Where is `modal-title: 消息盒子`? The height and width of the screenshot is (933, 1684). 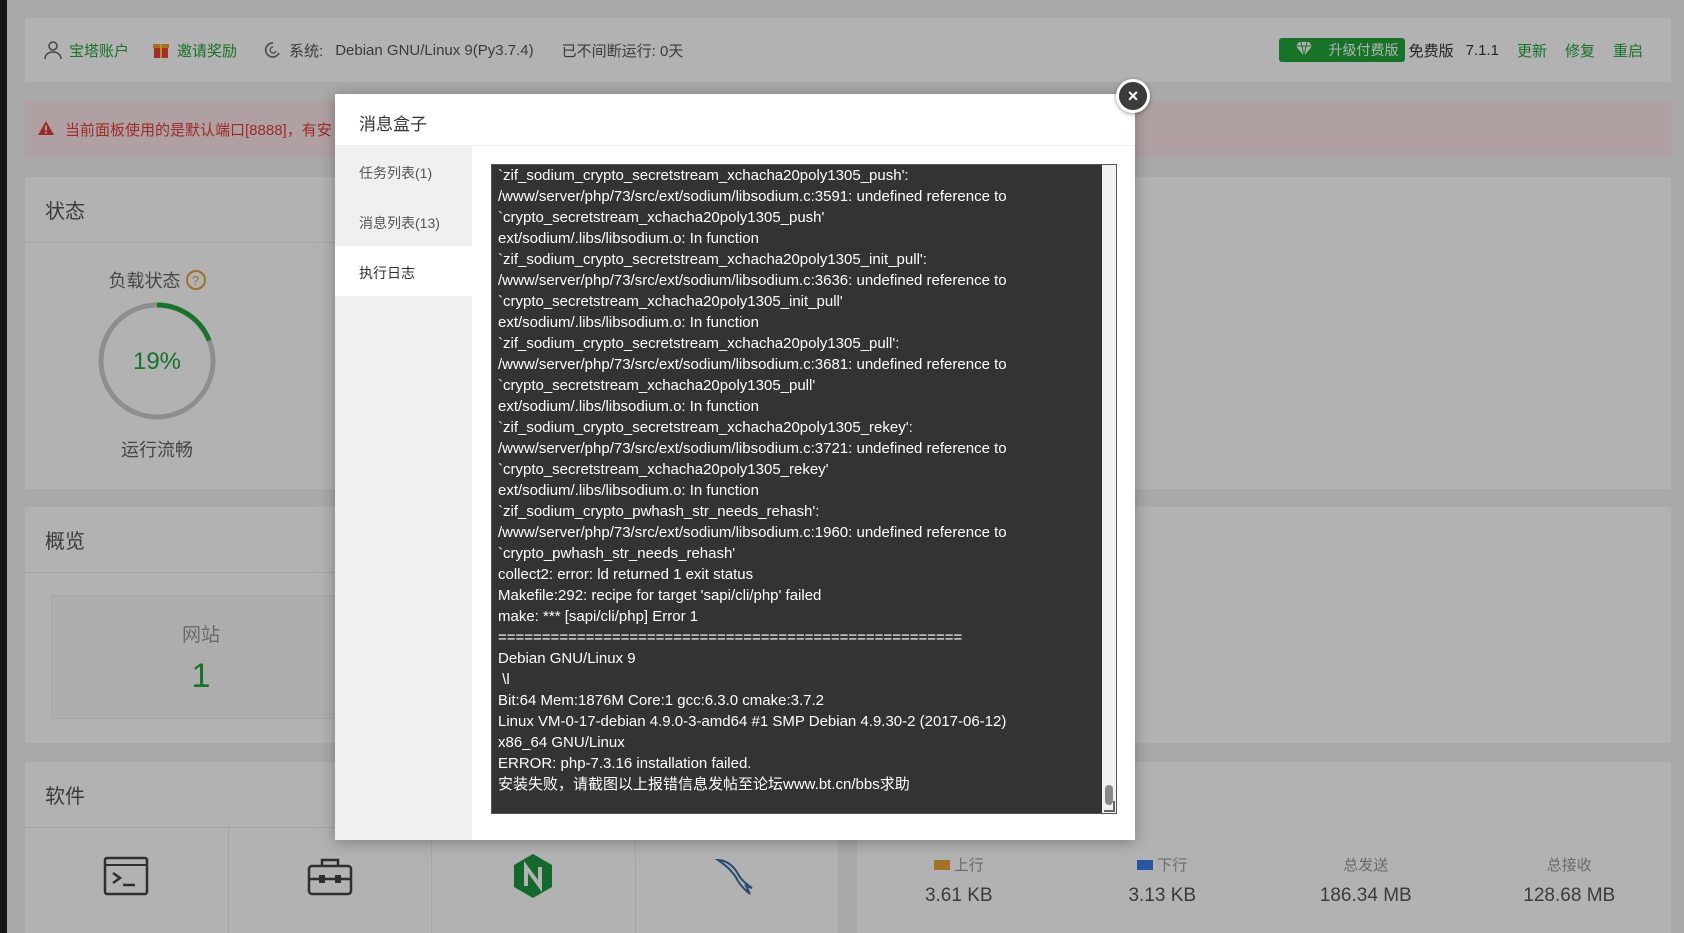 modal-title: 消息盒子 is located at coordinates (735, 120).